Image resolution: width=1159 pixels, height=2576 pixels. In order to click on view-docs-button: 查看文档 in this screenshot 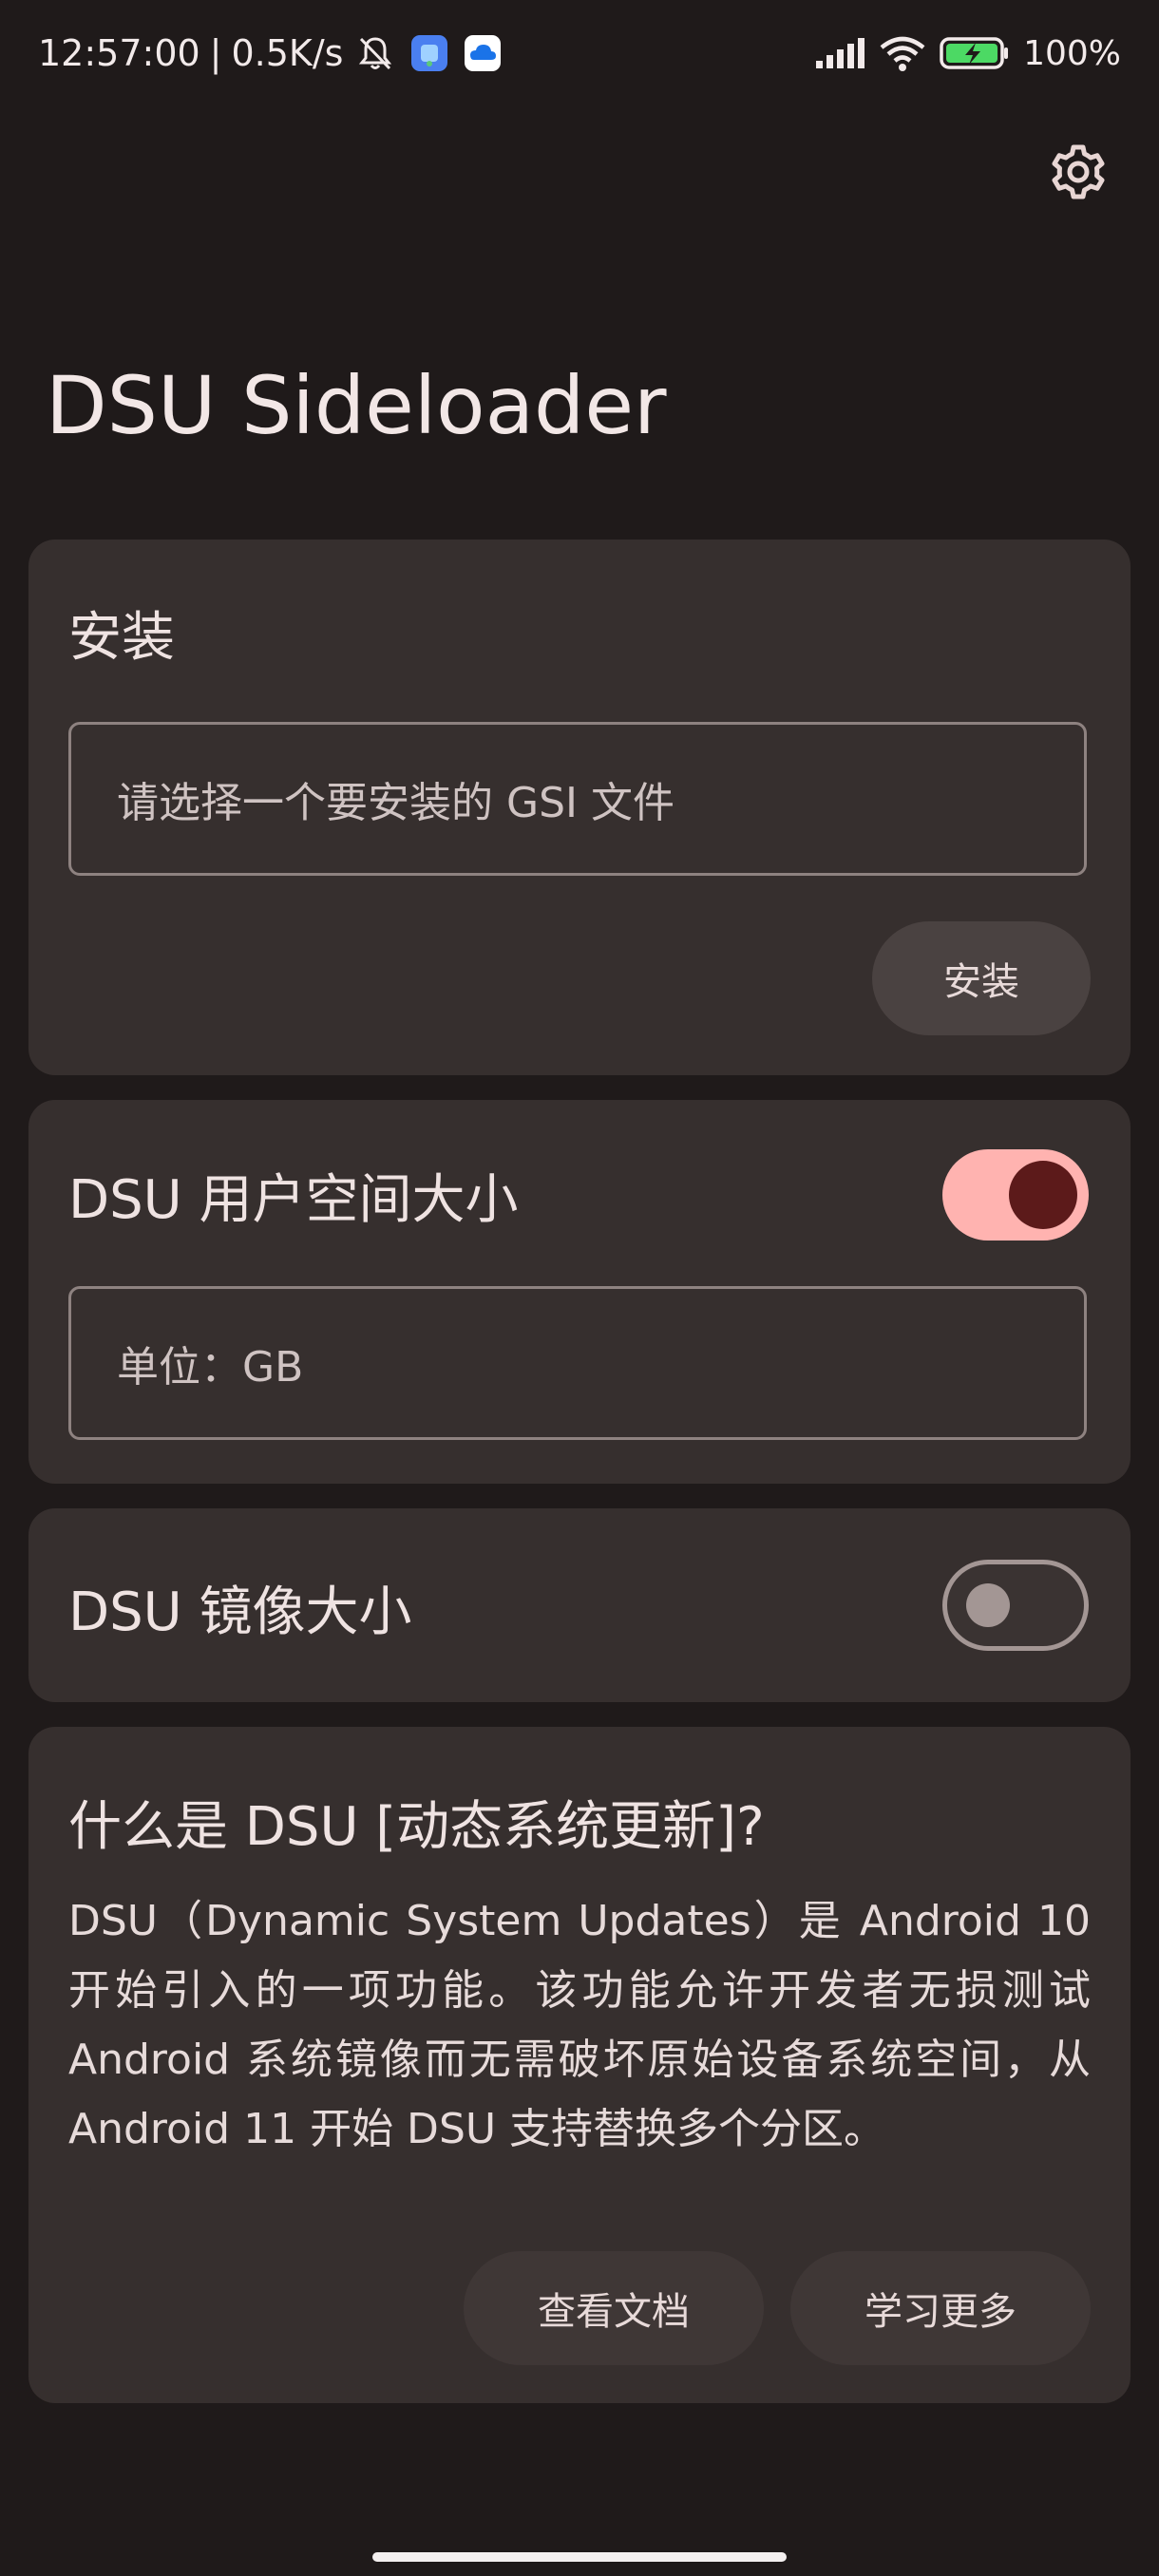, I will do `click(614, 2308)`.